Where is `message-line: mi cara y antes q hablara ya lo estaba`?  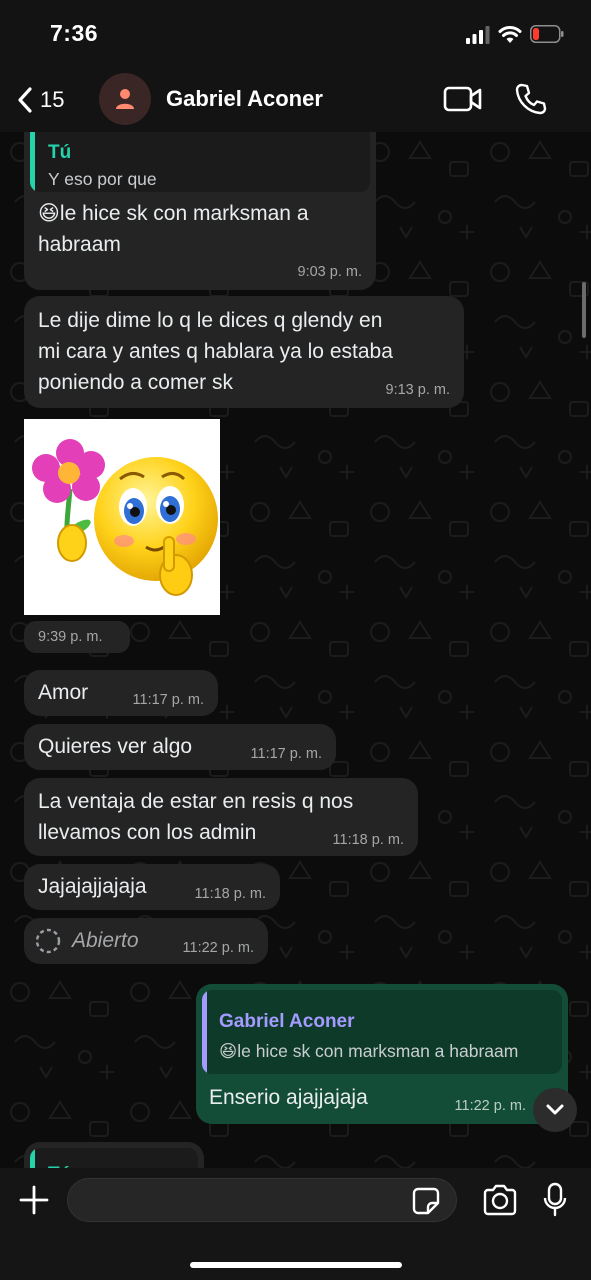
message-line: mi cara y antes q hablara ya lo estaba is located at coordinates (215, 351).